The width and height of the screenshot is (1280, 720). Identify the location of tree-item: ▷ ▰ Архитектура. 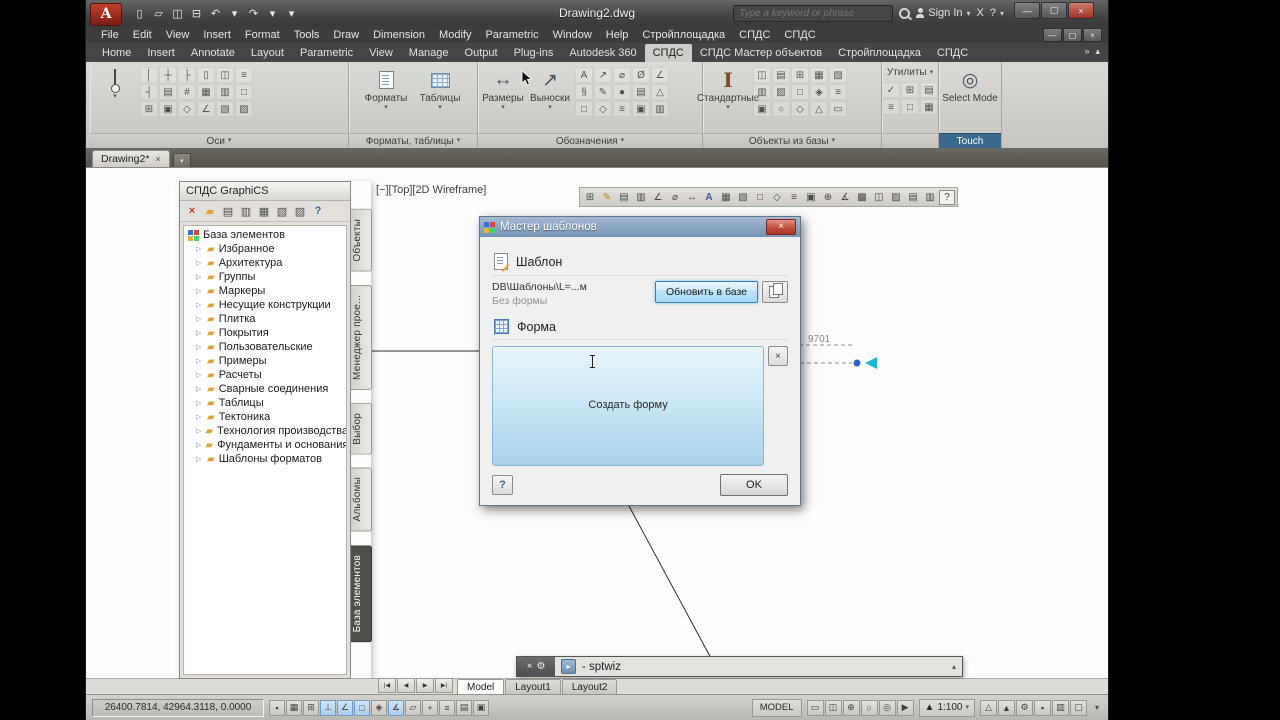
(265, 263).